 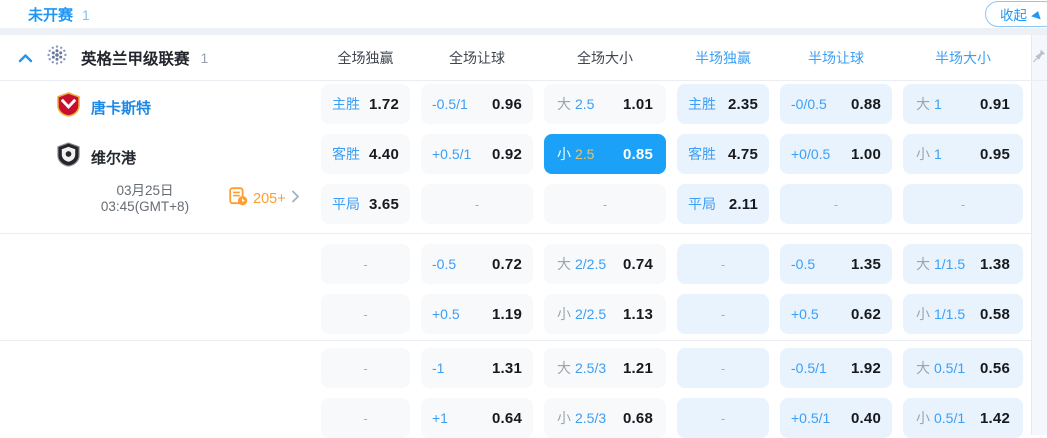 What do you see at coordinates (638, 418) in the screenshot?
I see `odds-value: 0.68` at bounding box center [638, 418].